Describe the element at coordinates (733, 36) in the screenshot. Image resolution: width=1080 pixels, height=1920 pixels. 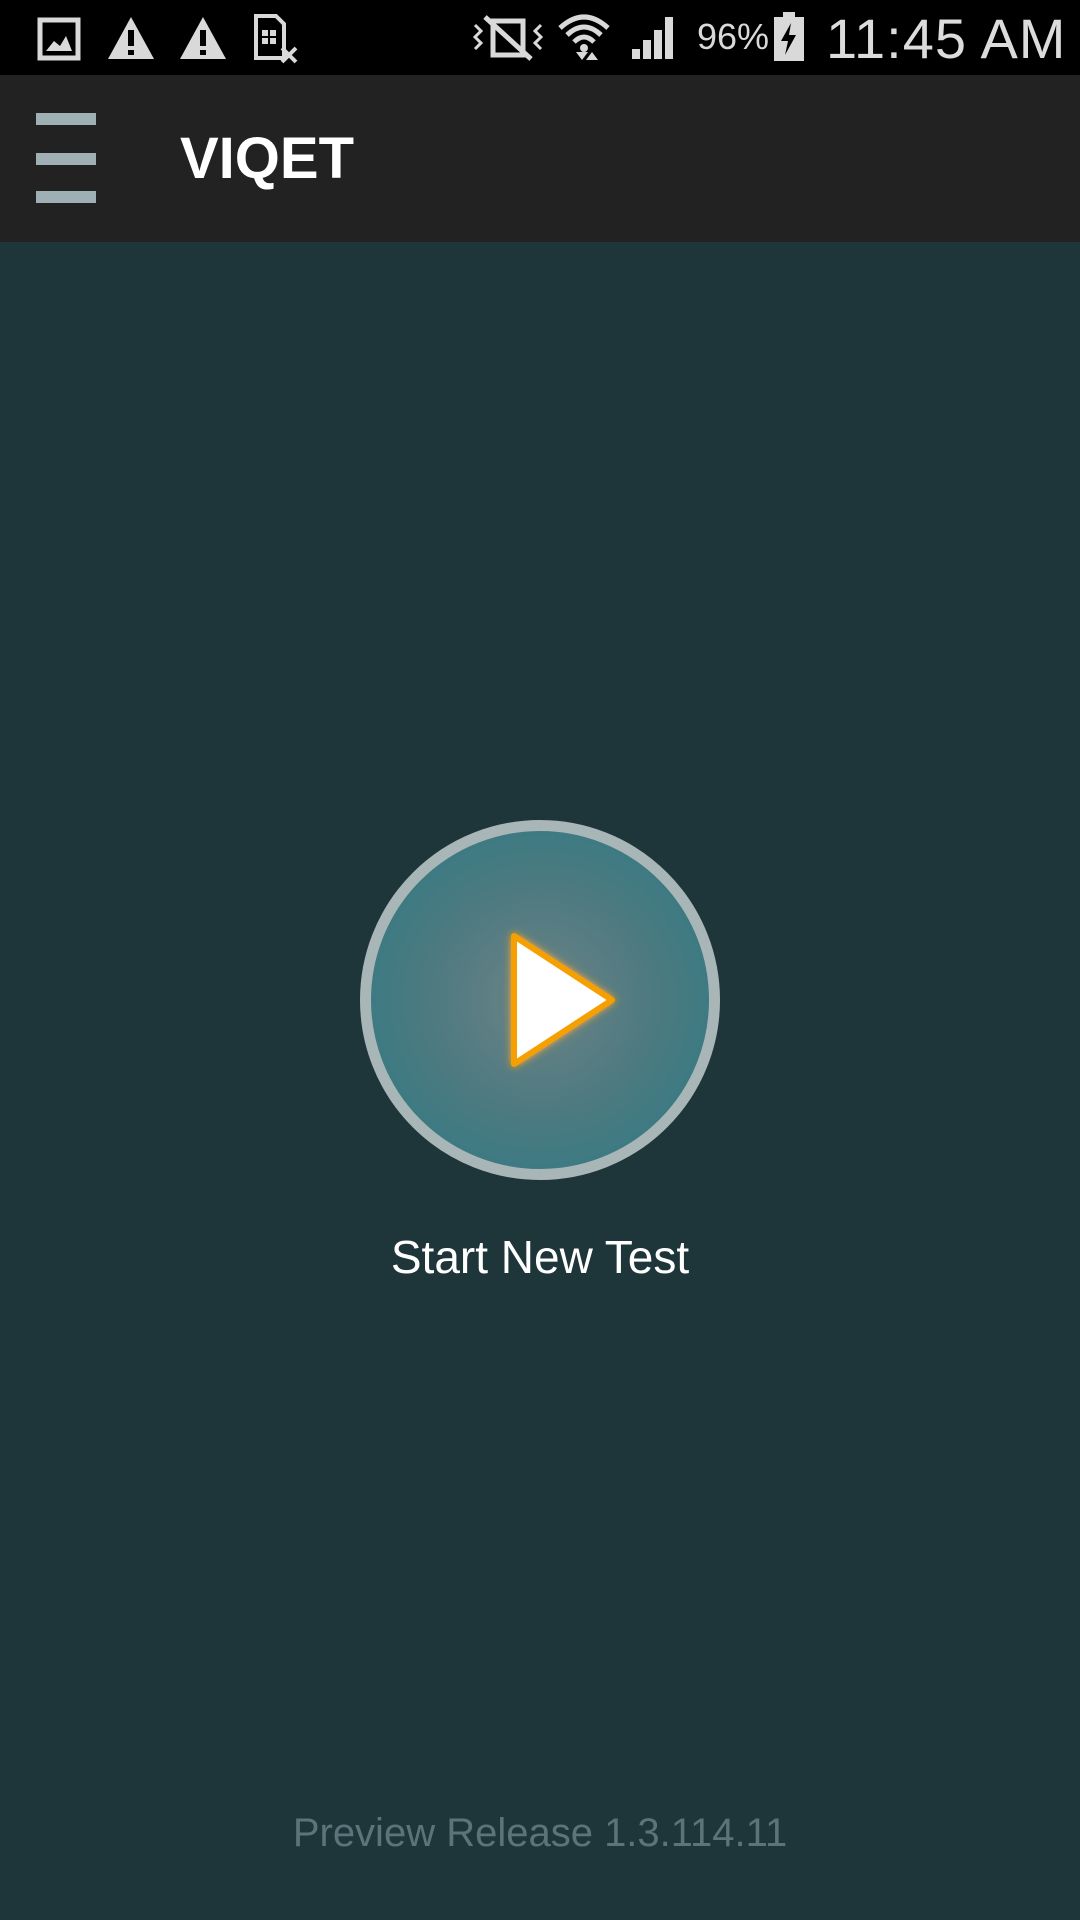
I see `battery-percent: 96%` at that location.